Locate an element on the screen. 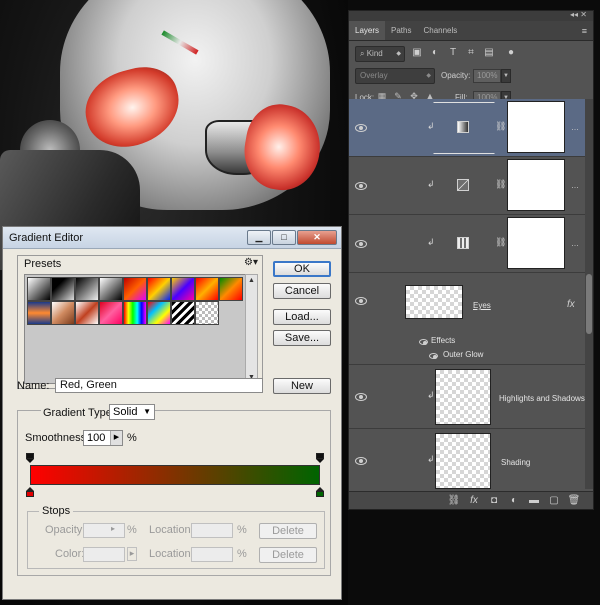  opacity-location-field is located at coordinates (212, 530).